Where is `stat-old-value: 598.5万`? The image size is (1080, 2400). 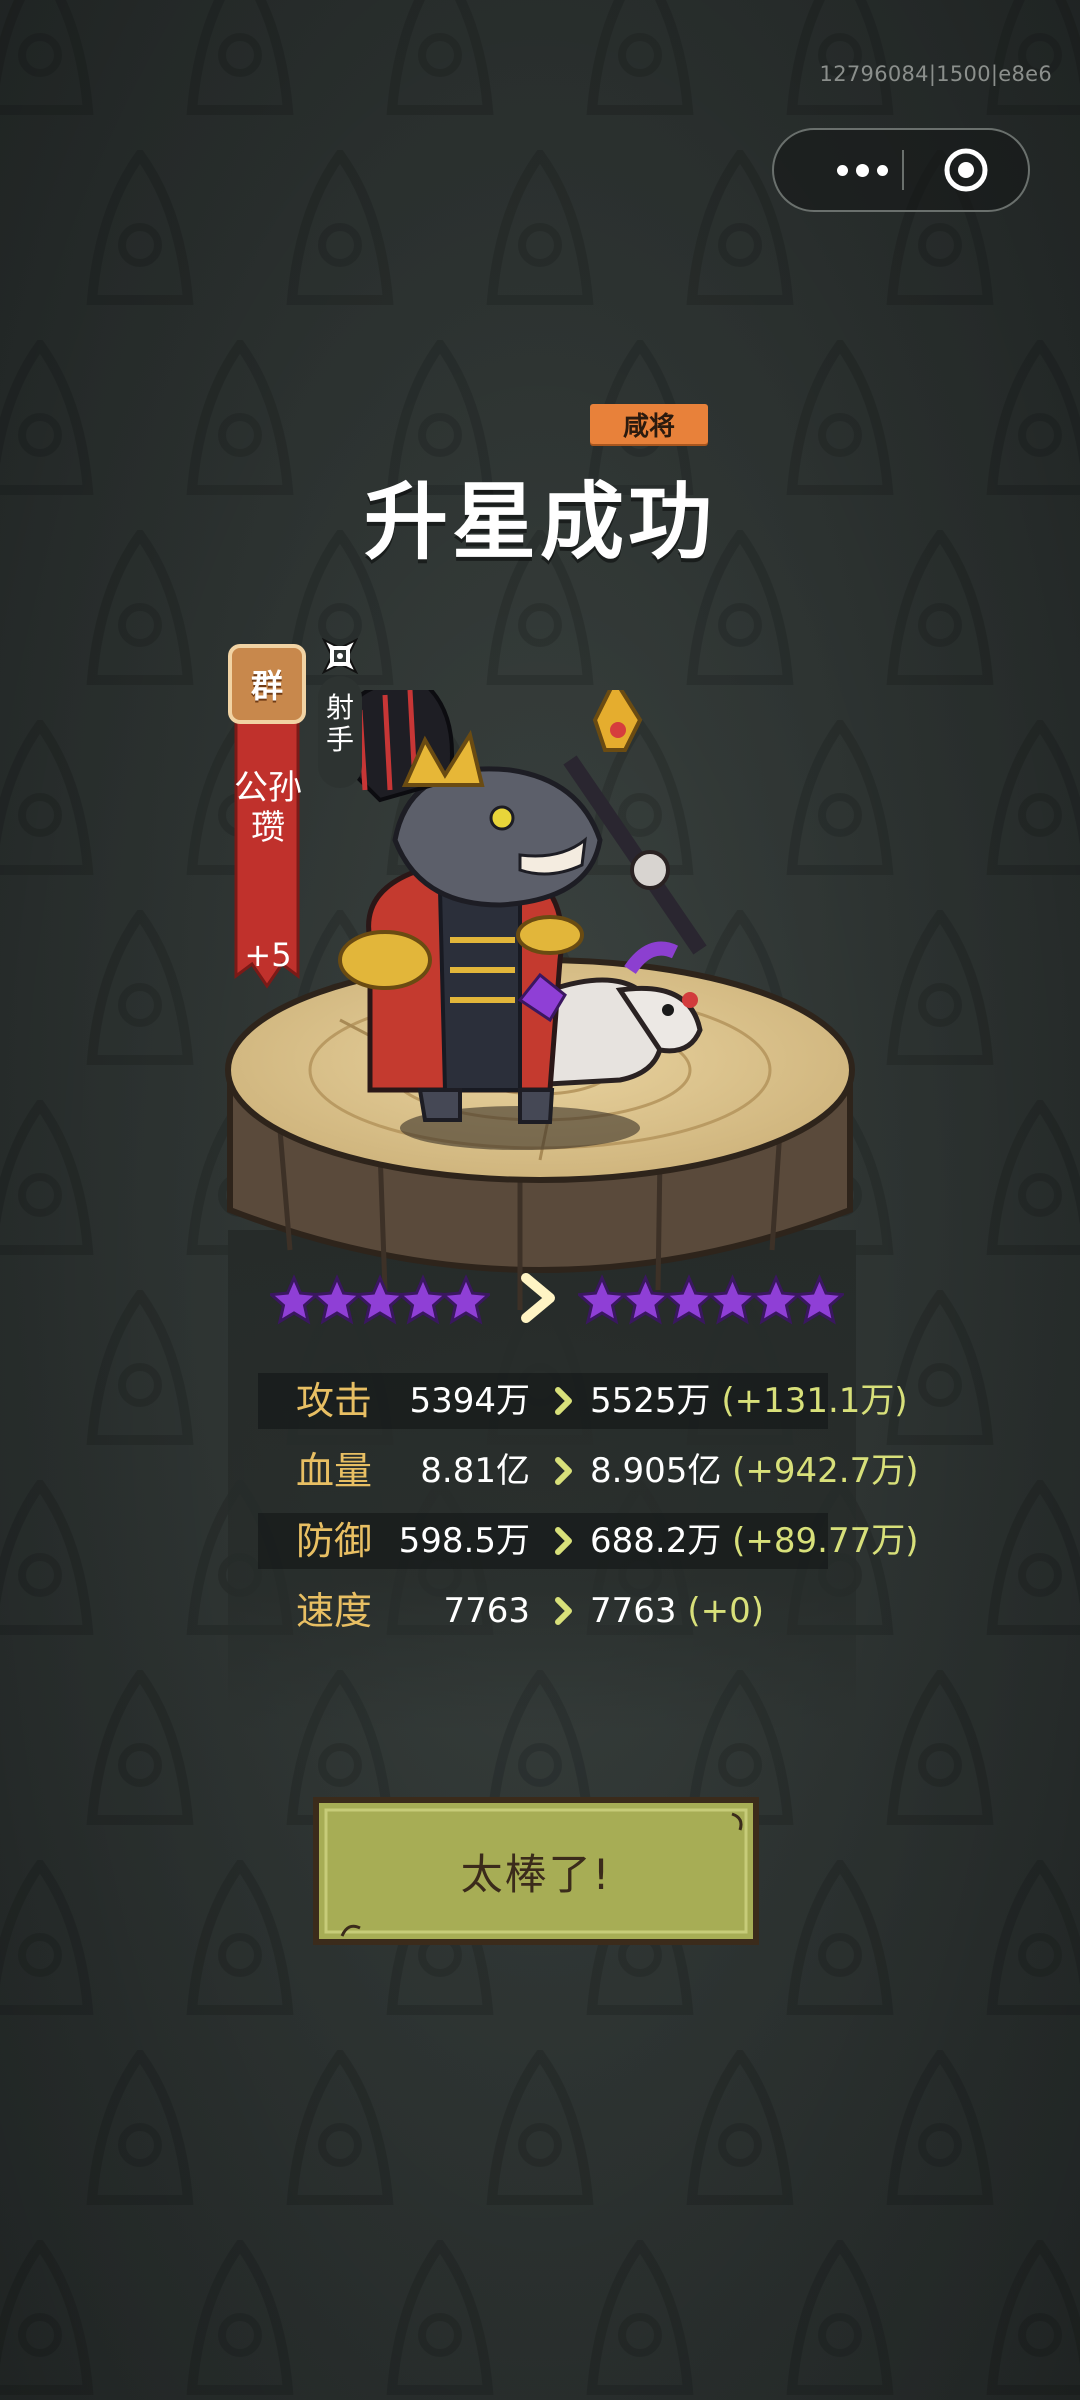
stat-old-value: 598.5万 is located at coordinates (464, 1541).